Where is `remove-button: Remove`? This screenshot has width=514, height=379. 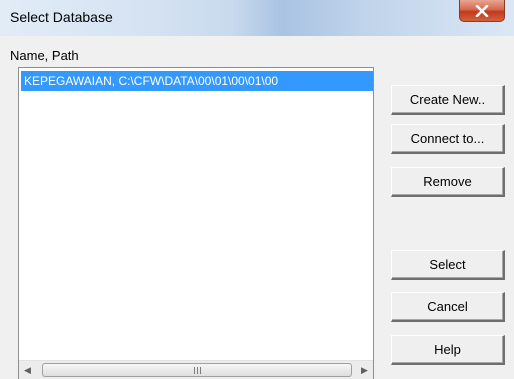
remove-button: Remove is located at coordinates (448, 182).